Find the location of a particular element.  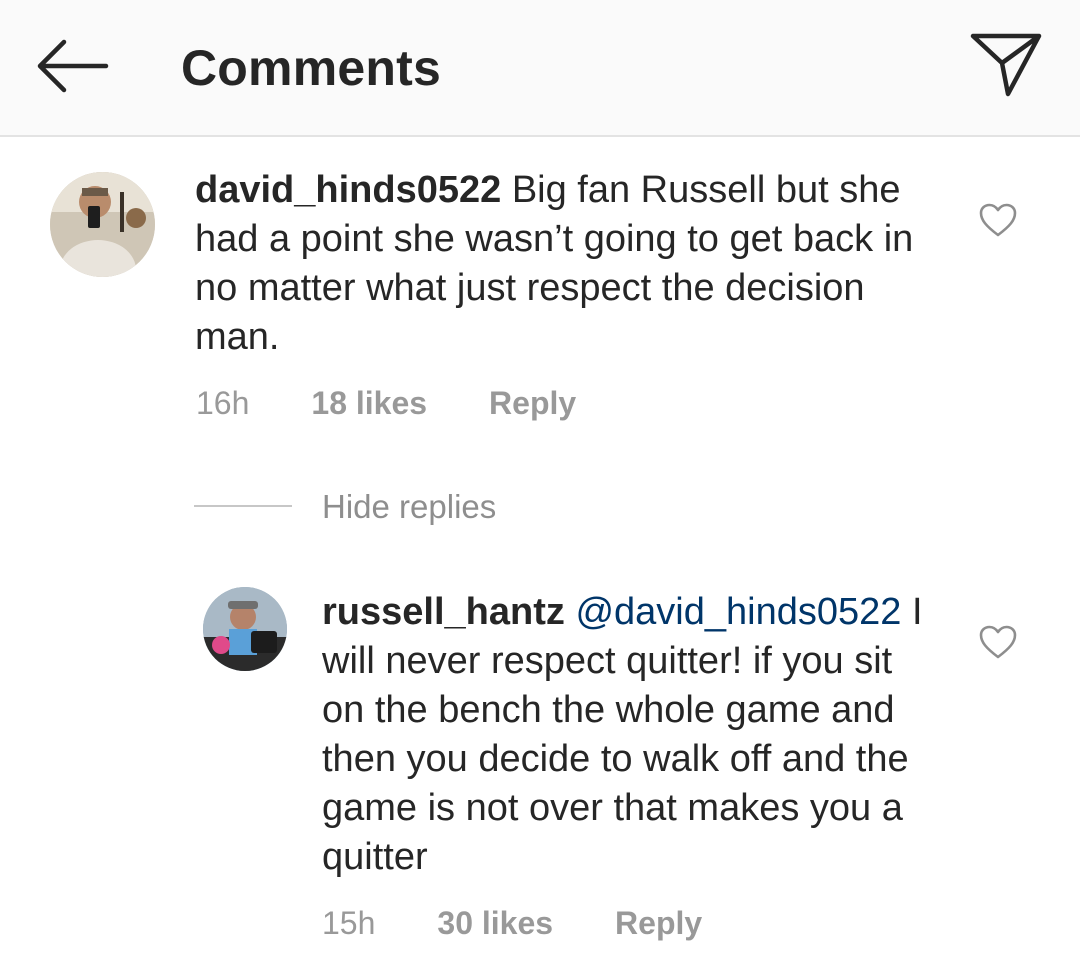

avatar is located at coordinates (102, 224).